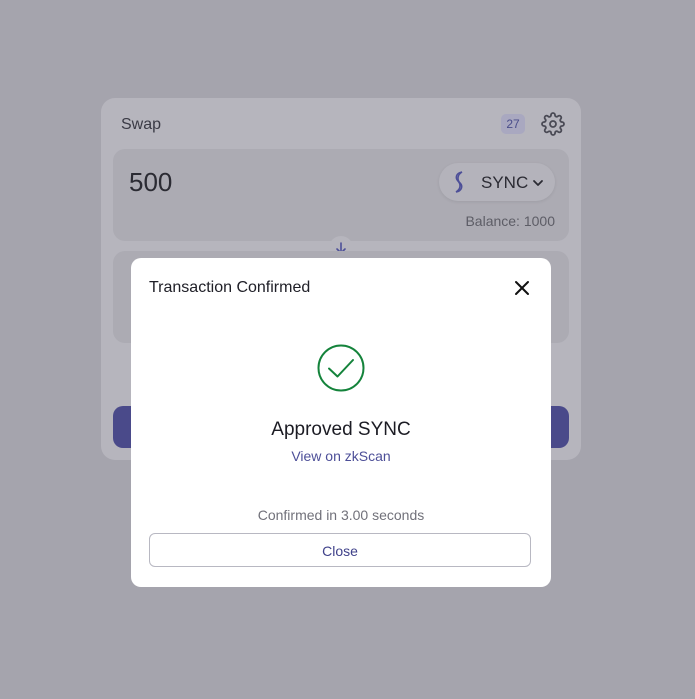 This screenshot has height=699, width=695. Describe the element at coordinates (341, 429) in the screenshot. I see `approved-status-text: Approved SYNC` at that location.